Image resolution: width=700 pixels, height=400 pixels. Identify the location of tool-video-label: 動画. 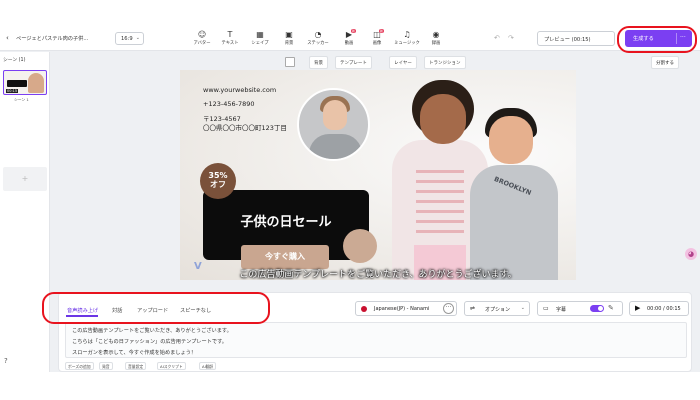
(349, 43).